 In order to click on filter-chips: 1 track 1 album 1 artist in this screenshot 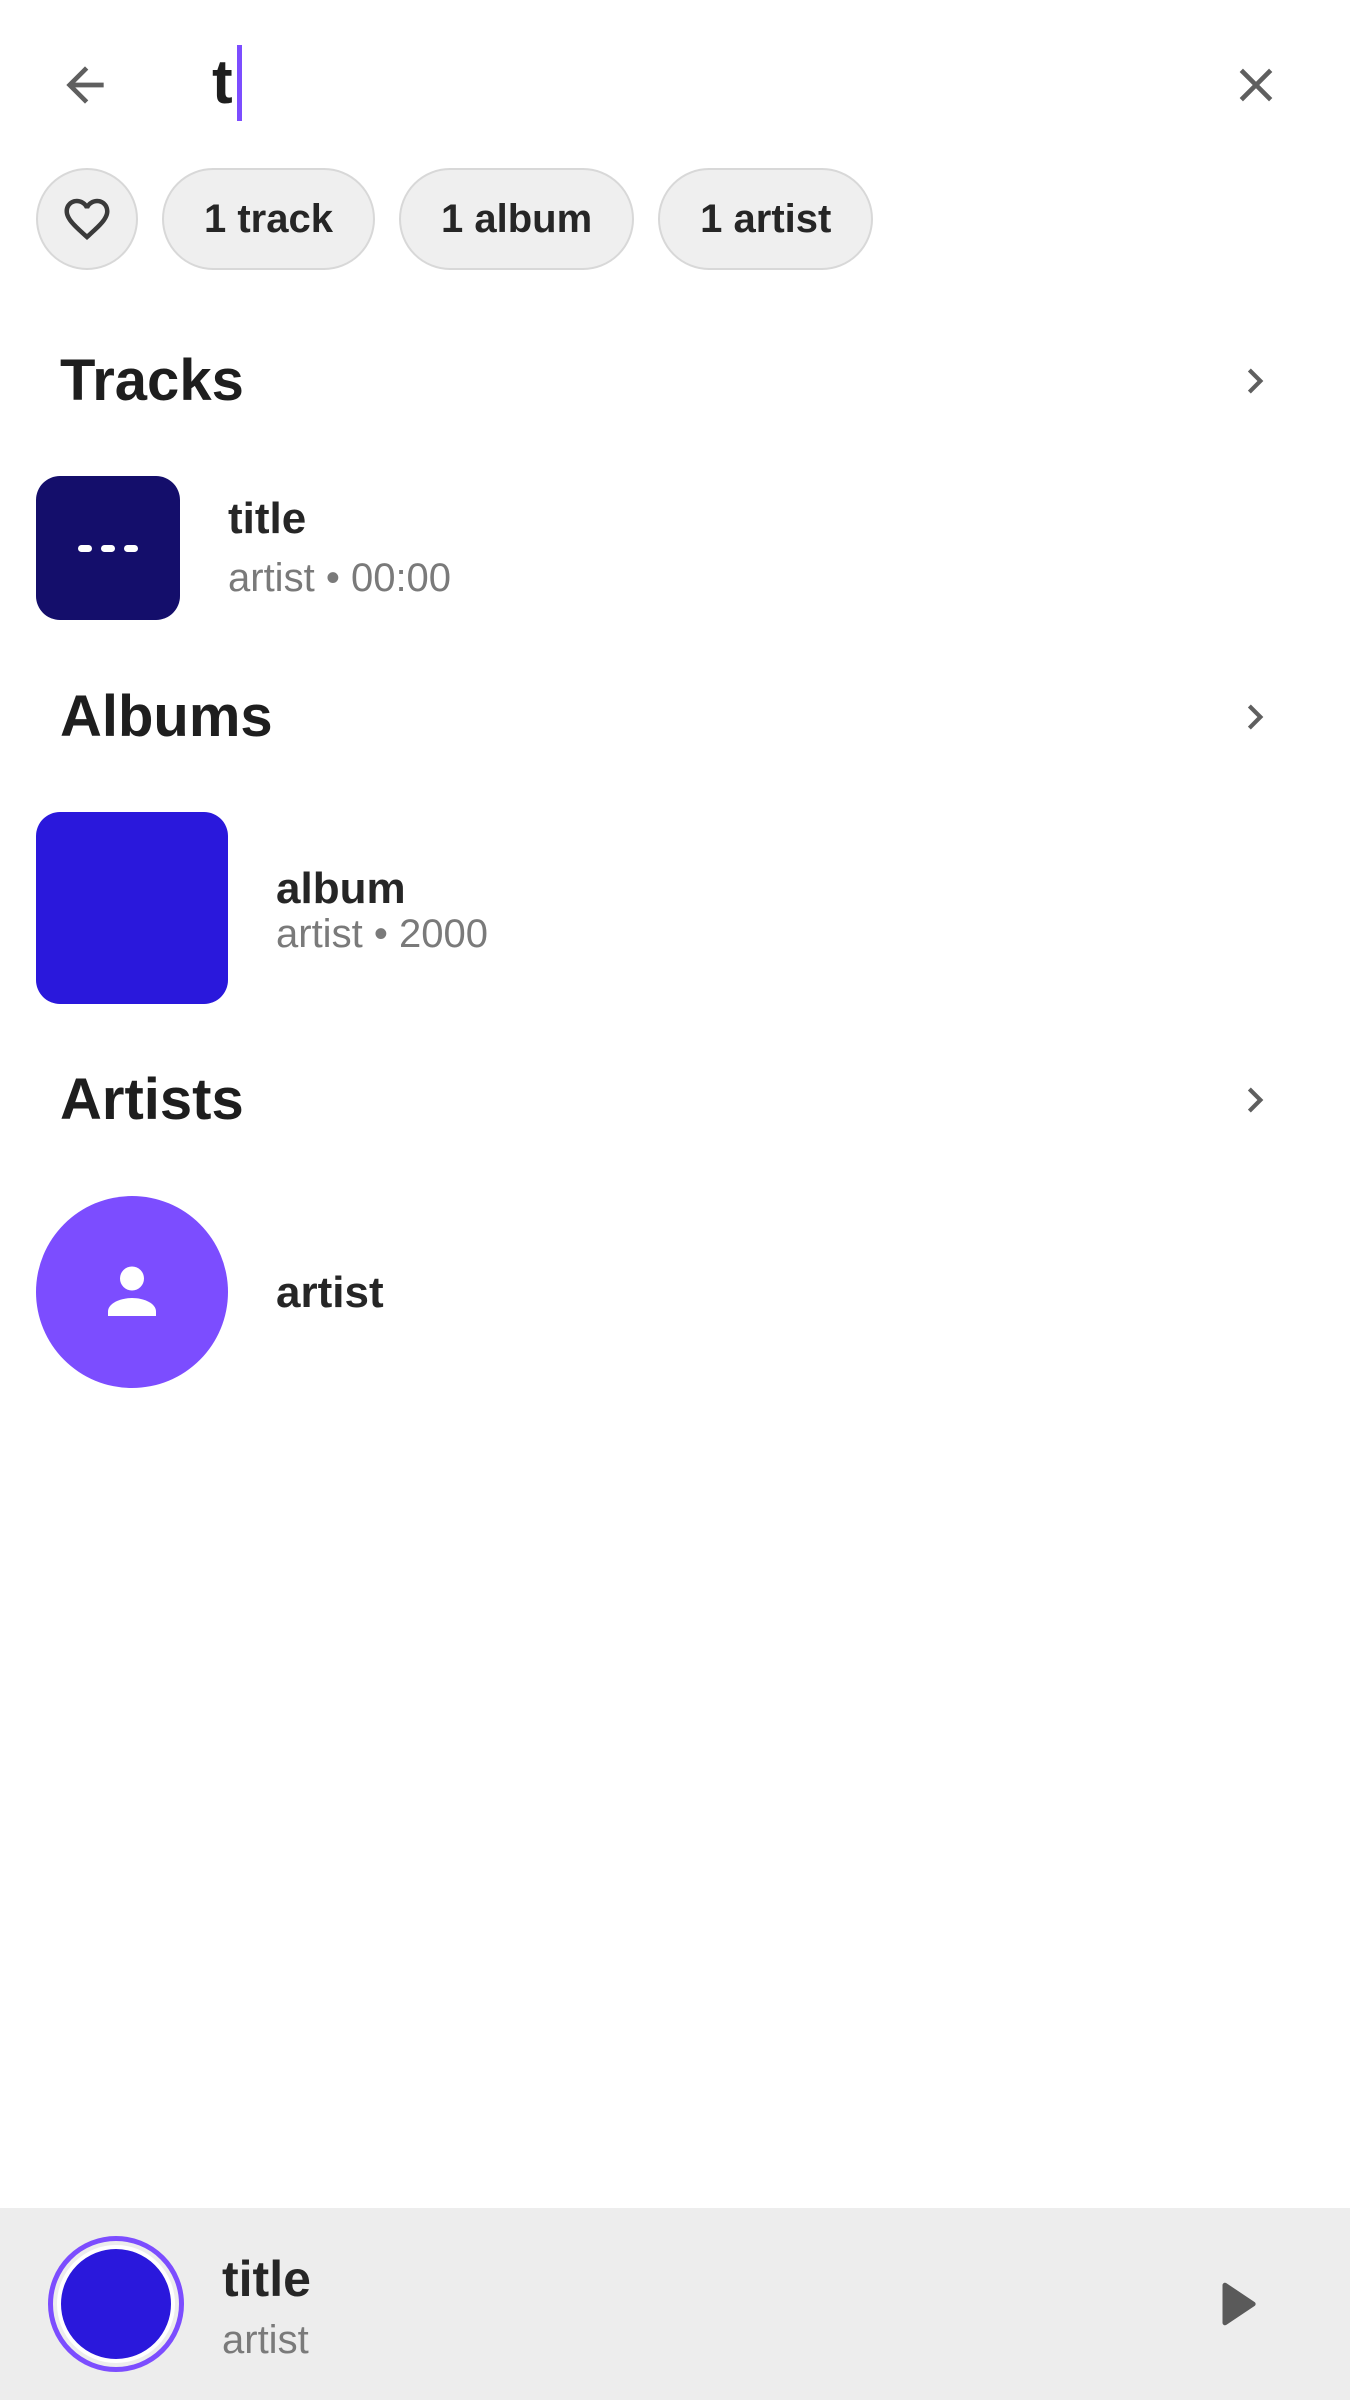, I will do `click(455, 219)`.